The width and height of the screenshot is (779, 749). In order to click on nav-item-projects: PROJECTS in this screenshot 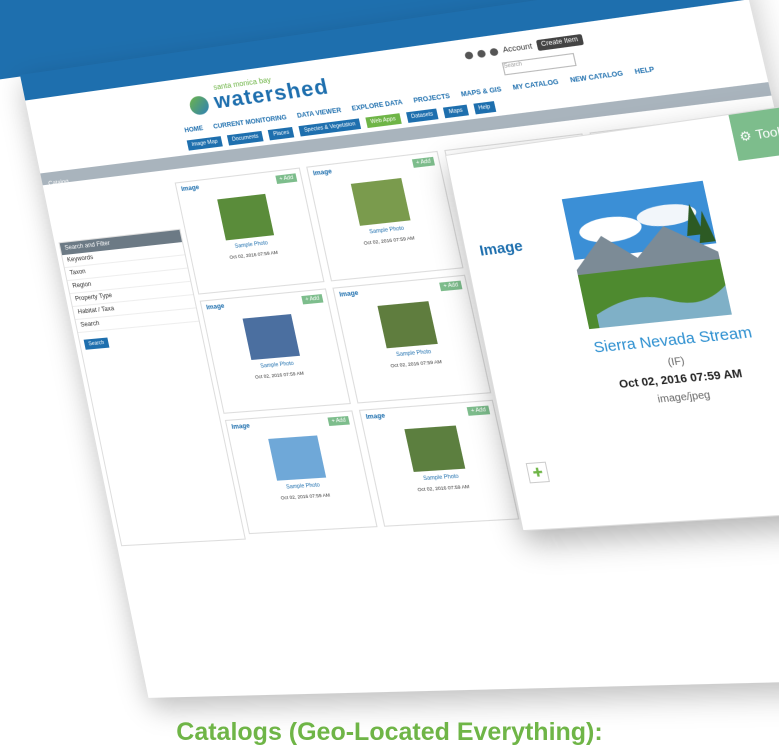, I will do `click(432, 99)`.